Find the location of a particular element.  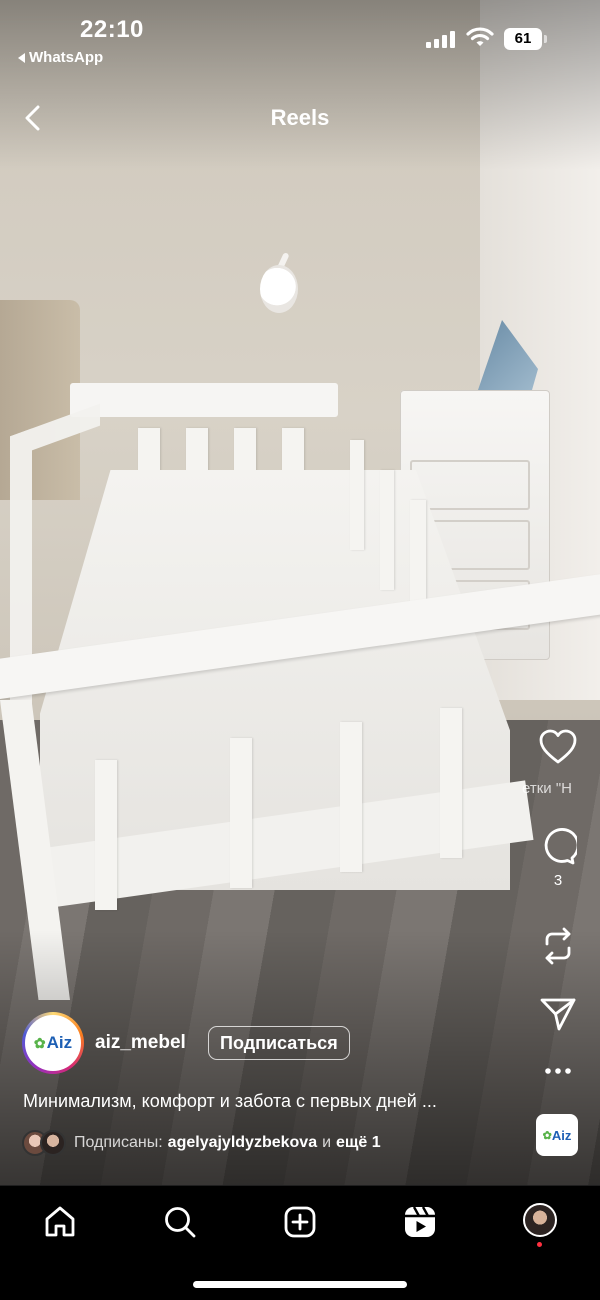

remix-button is located at coordinates (558, 946).